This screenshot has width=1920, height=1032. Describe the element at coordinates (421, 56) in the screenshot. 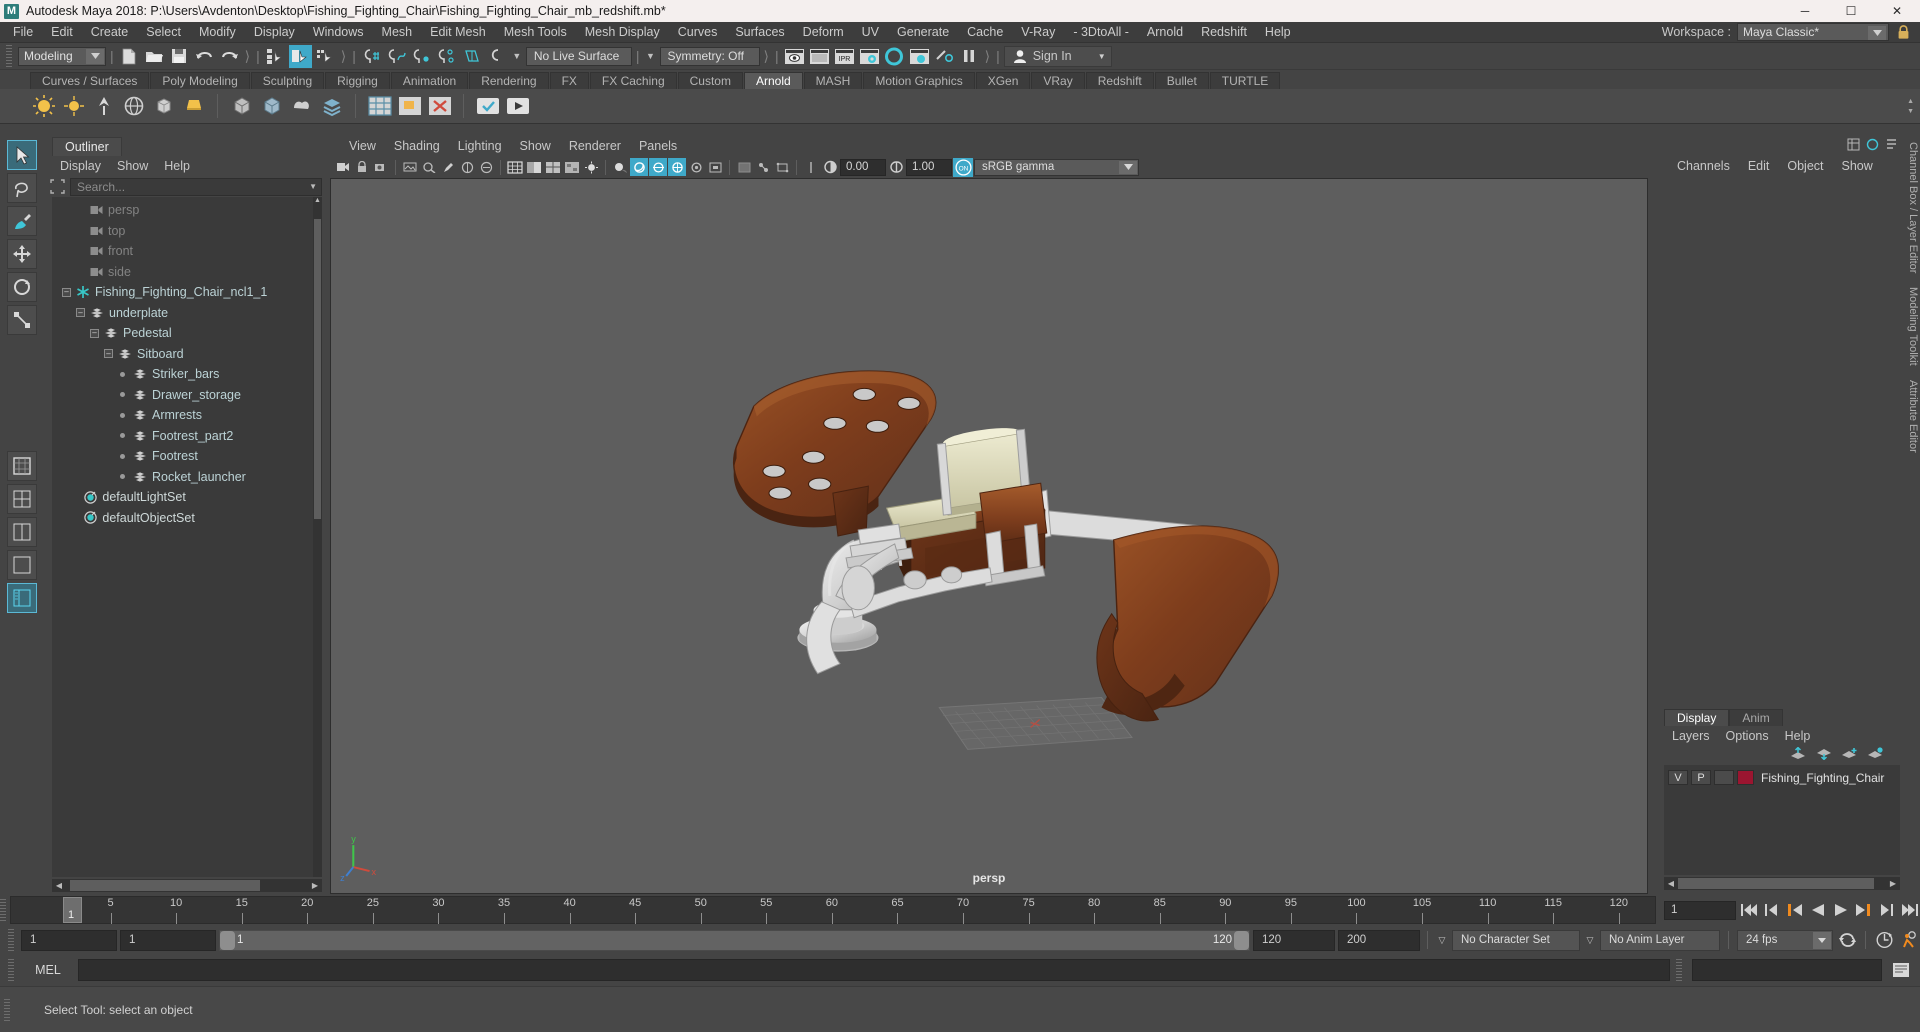

I see `snap-to-point-icon` at that location.